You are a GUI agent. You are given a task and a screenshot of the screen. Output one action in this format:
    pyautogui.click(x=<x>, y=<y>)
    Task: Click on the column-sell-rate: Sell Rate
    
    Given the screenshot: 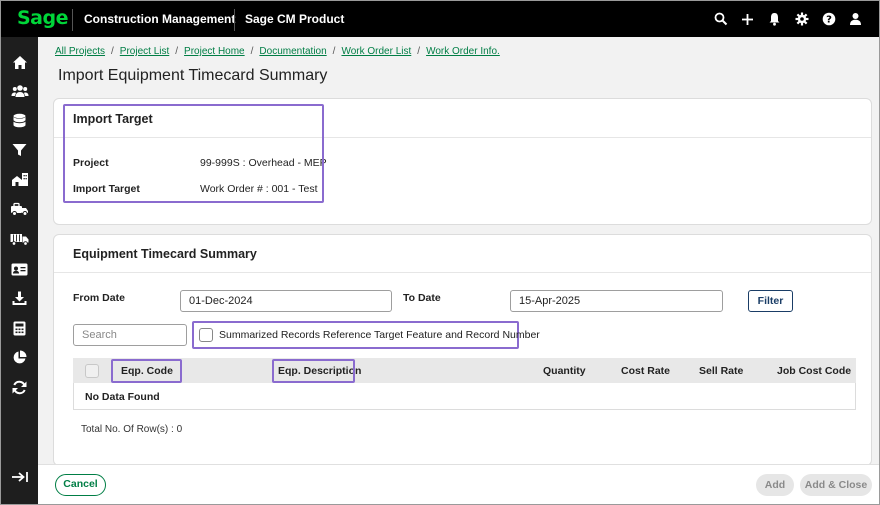 What is the action you would take?
    pyautogui.click(x=721, y=371)
    